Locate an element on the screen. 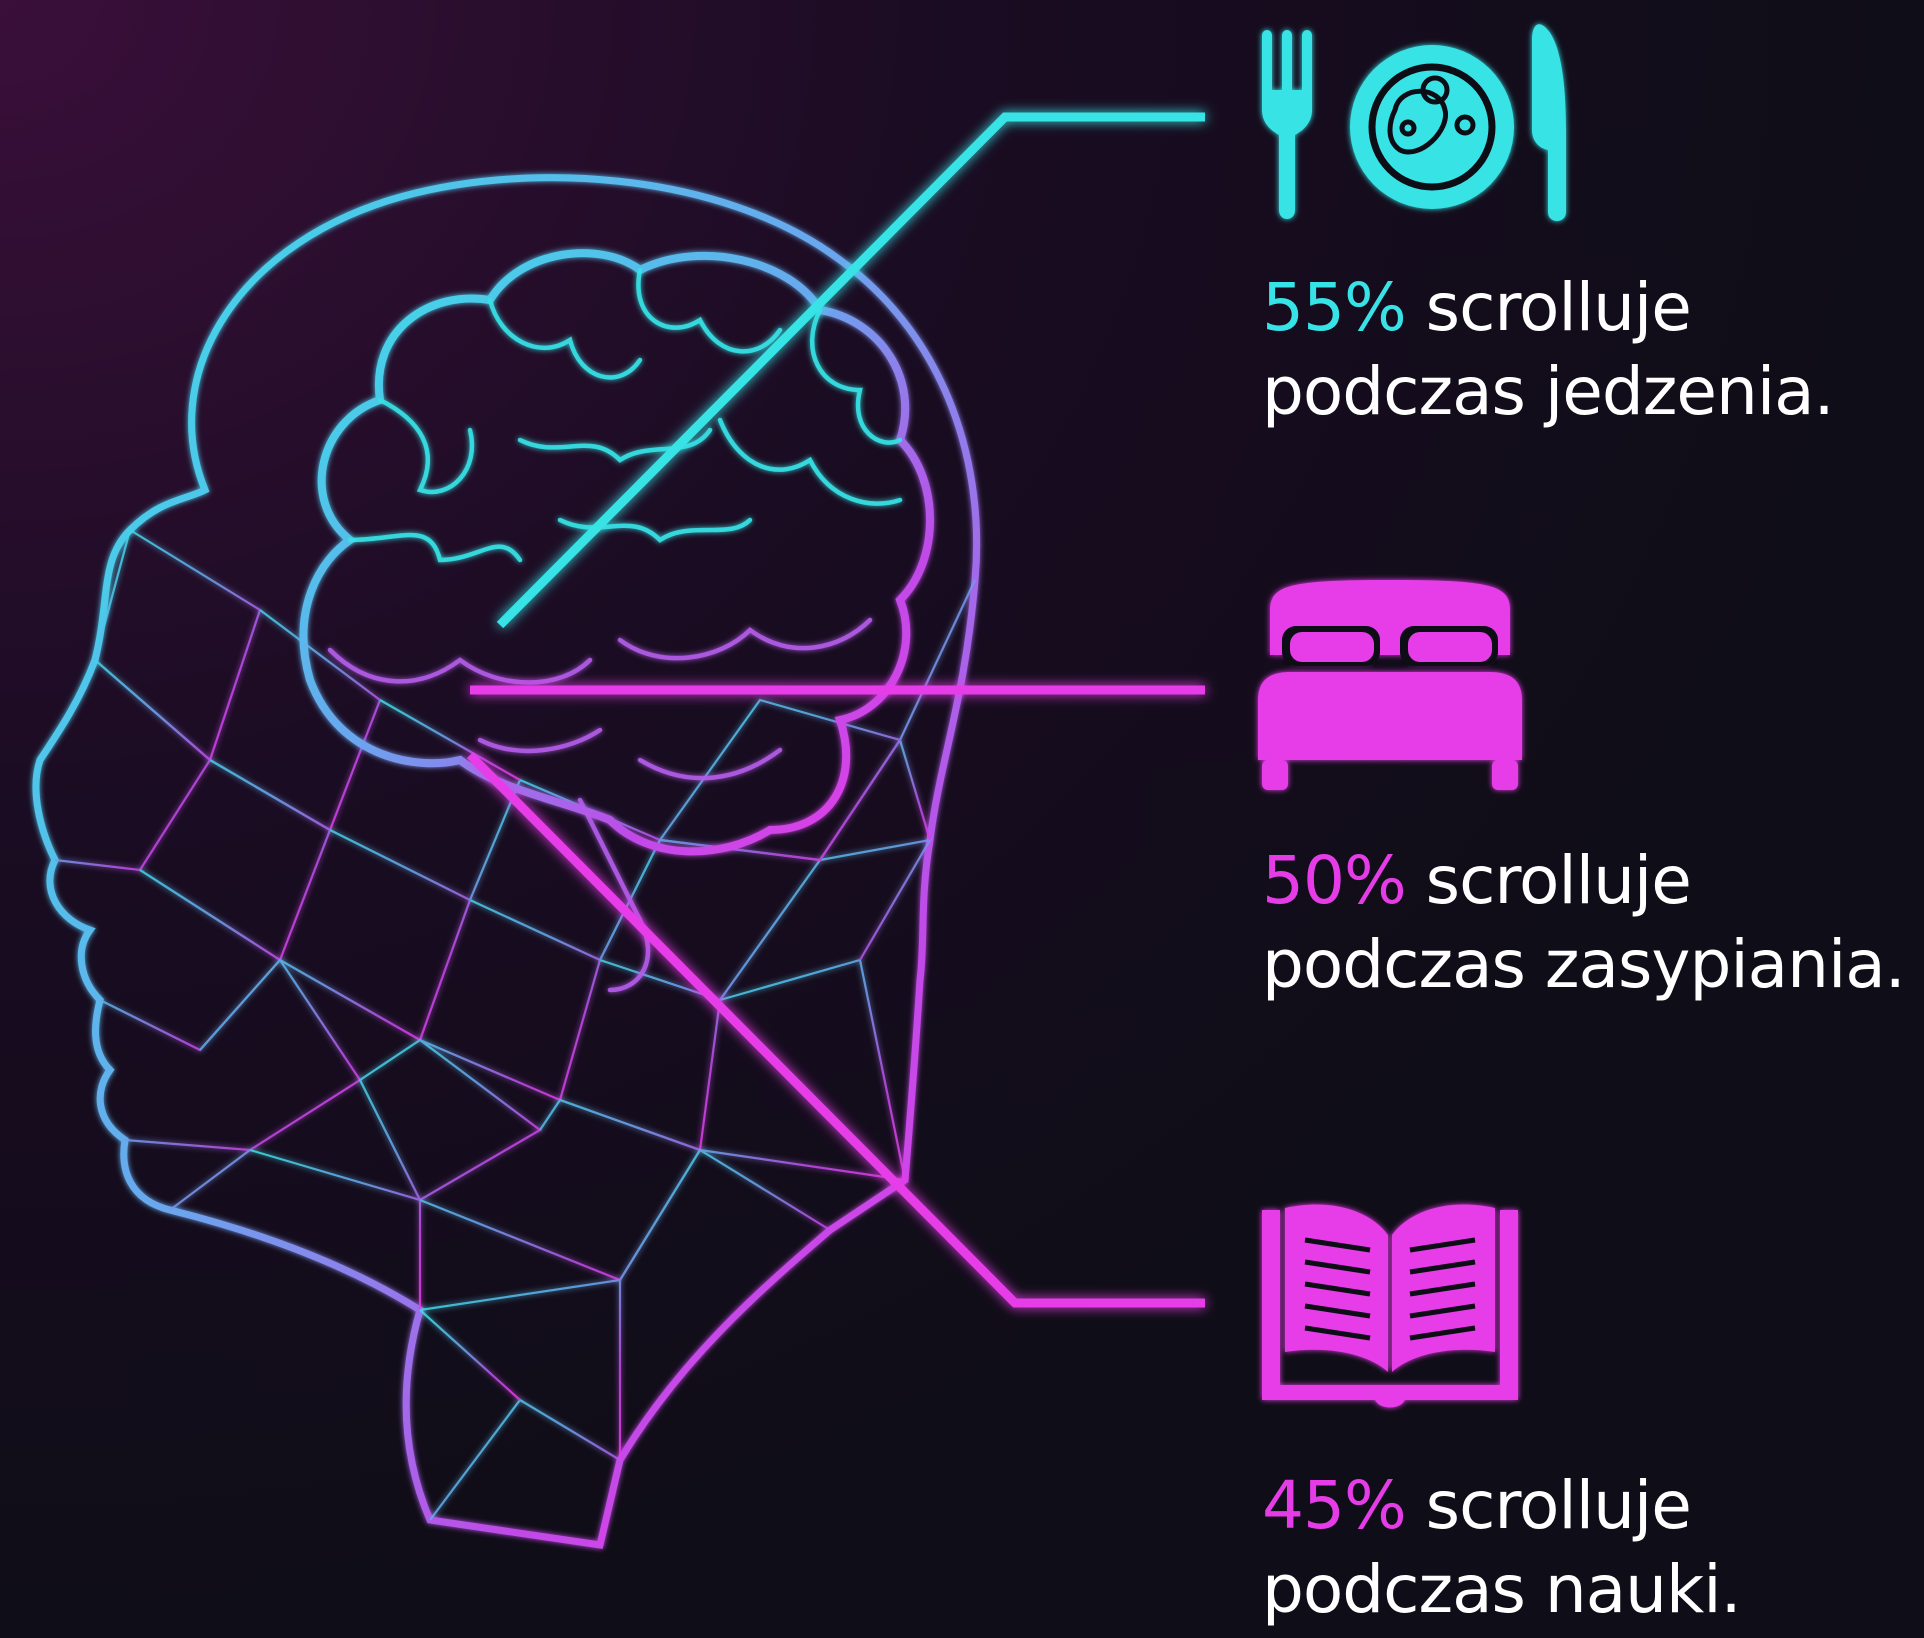 Image resolution: width=1924 pixels, height=1638 pixels. stat-sleeping: 50% scrolluje podczas zasypiania. is located at coordinates (1592, 923).